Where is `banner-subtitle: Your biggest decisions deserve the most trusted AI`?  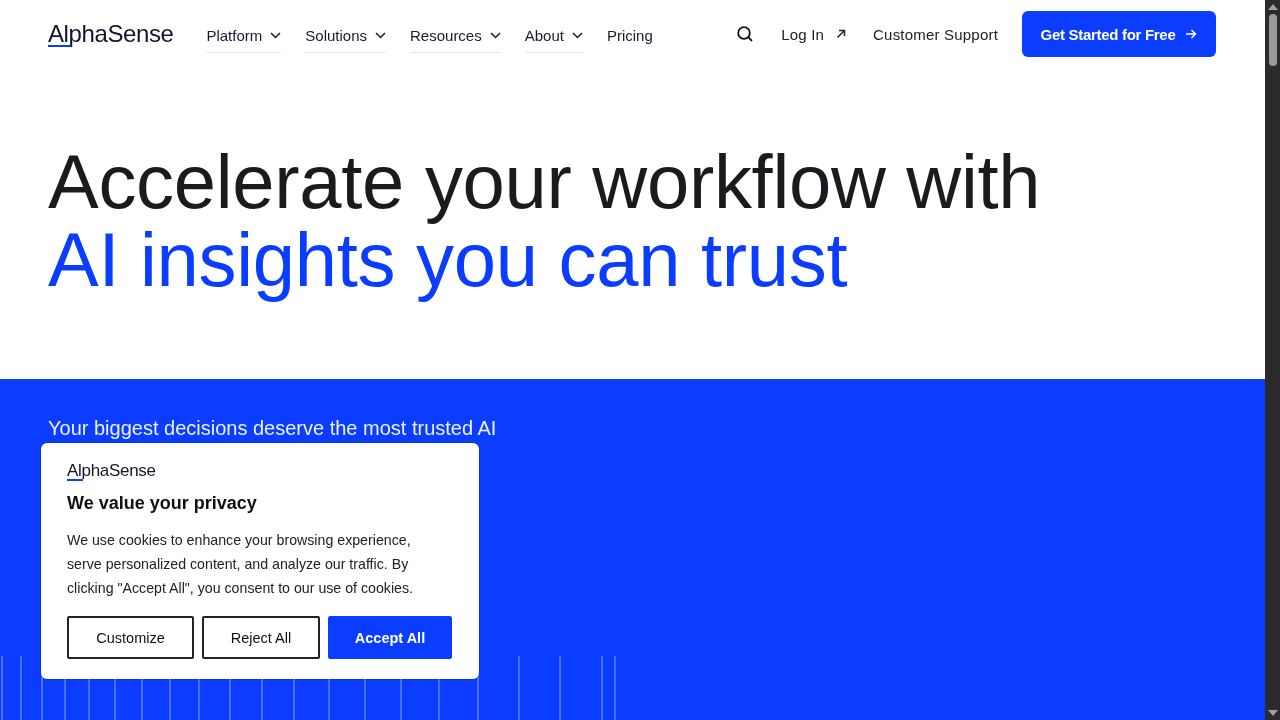 banner-subtitle: Your biggest decisions deserve the most trusted AI is located at coordinates (272, 428).